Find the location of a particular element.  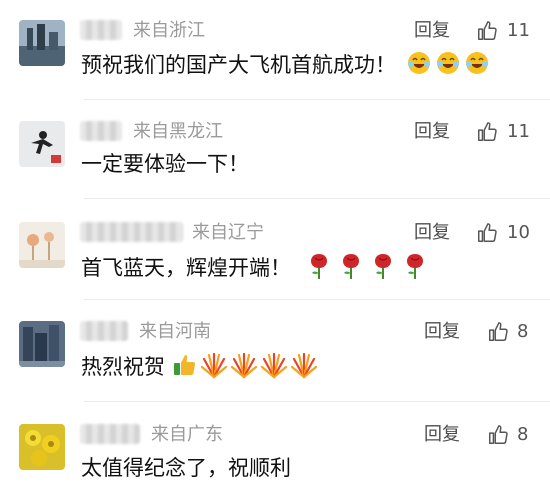

comment-text: 一定要体验一下！ is located at coordinates (165, 164).